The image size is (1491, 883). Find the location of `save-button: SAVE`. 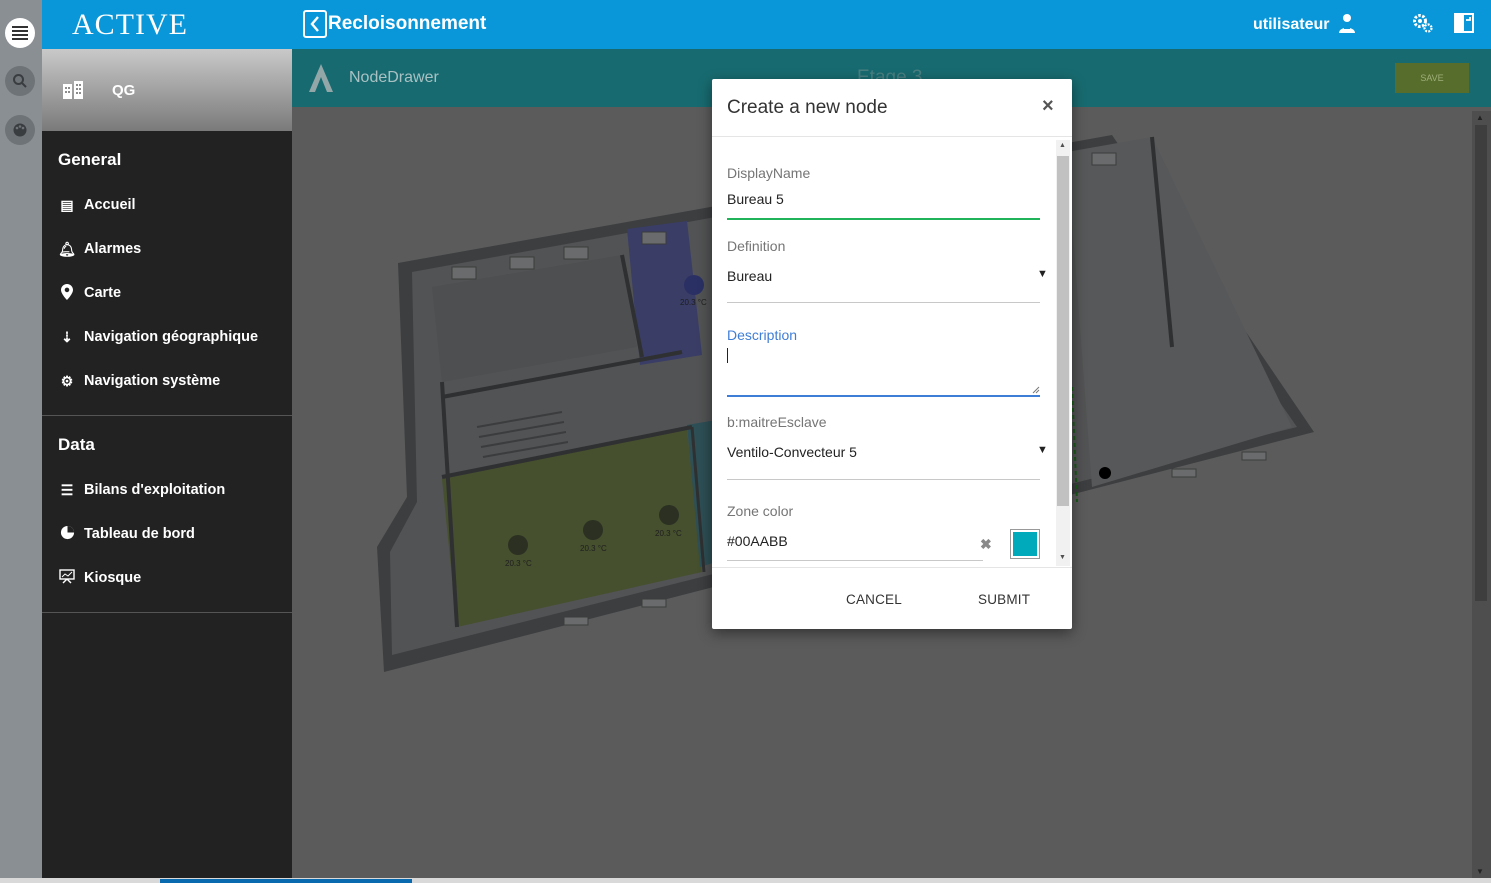

save-button: SAVE is located at coordinates (1432, 78).